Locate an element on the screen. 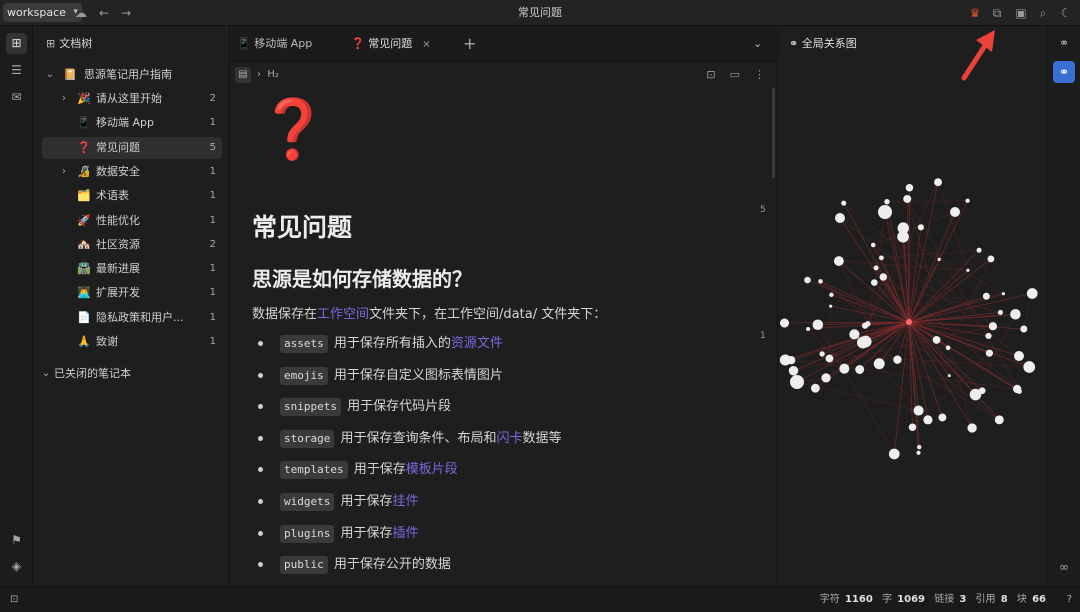 The width and height of the screenshot is (1080, 612). tab-menu-chevron-icon: ⌄ is located at coordinates (757, 44).